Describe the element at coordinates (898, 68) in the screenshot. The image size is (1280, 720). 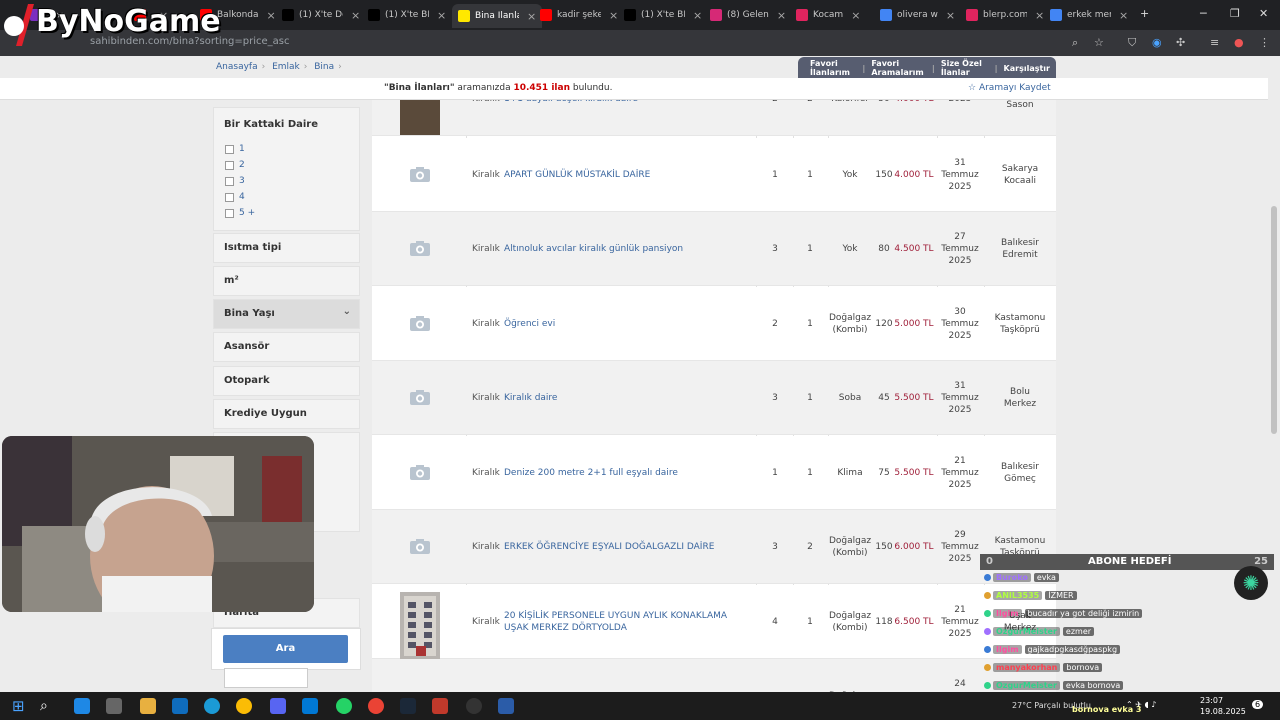
I see `nav-favorite-searches: Favori Aramalarım` at that location.